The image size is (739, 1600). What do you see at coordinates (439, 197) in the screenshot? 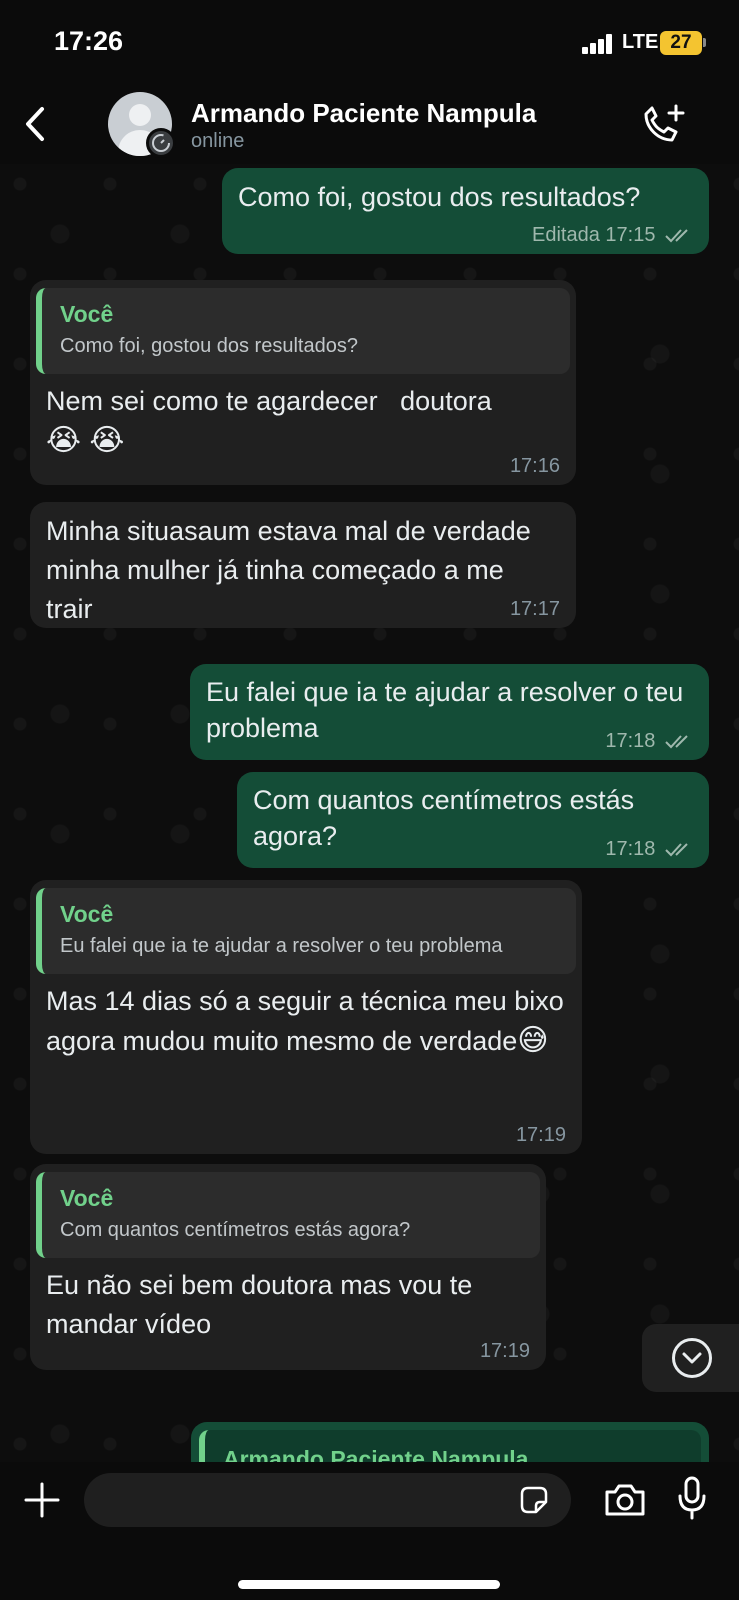
I see `message-text: Como foi, gostou dos resultados?` at bounding box center [439, 197].